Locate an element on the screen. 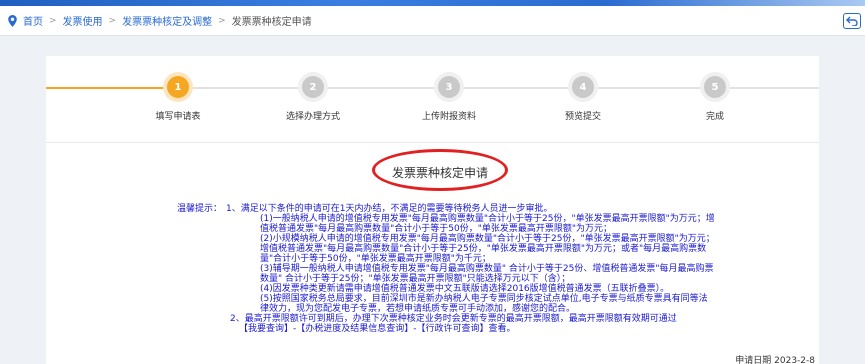 The width and height of the screenshot is (865, 364). section-divider is located at coordinates (432, 142).